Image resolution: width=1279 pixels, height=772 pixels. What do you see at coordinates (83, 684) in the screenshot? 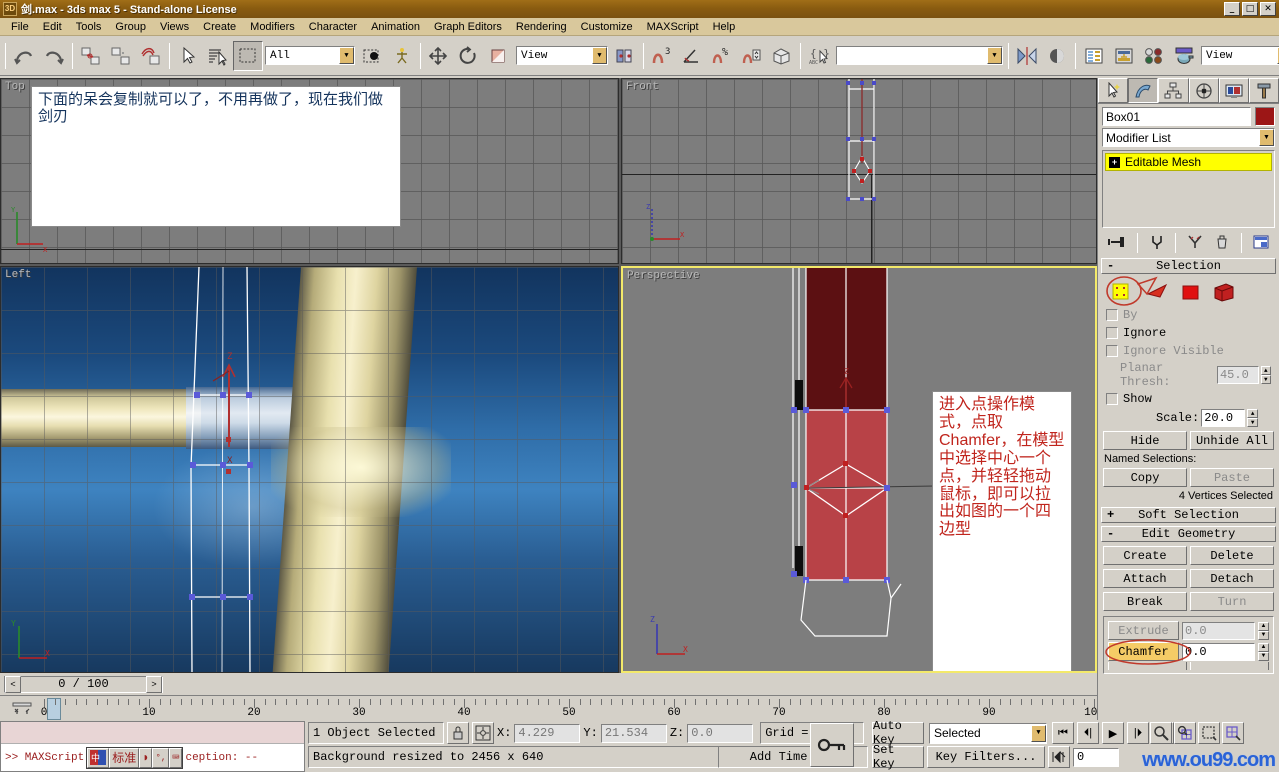
I see `frame-counter: < 0 / 100 >` at bounding box center [83, 684].